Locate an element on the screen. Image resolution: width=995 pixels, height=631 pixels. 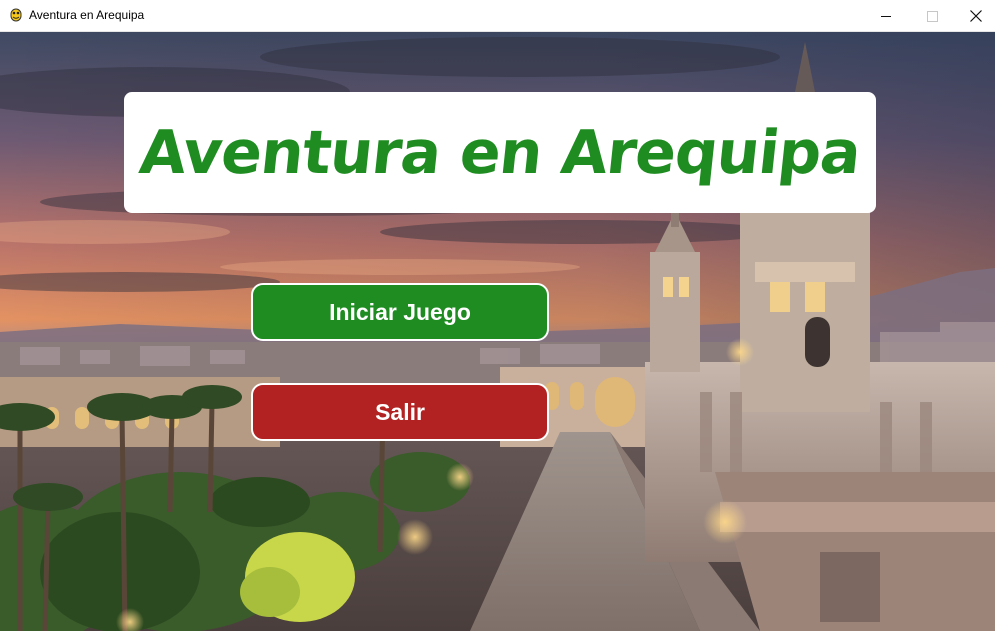
window-title-bar: Aventura en Arequipa is located at coordinates (497, 16).